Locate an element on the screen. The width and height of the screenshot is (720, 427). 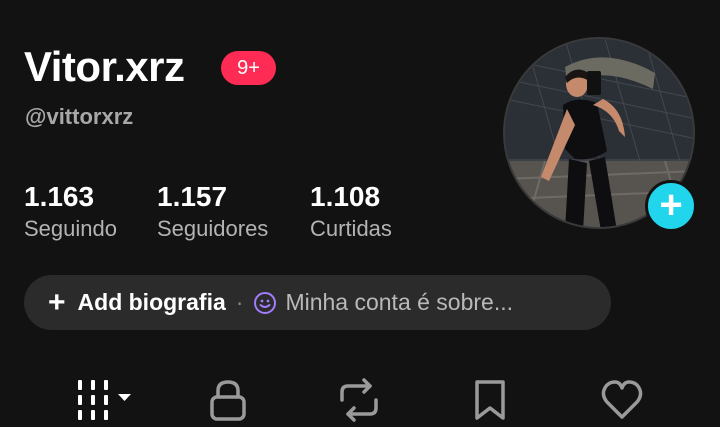
following-count: 1.163 is located at coordinates (59, 196).